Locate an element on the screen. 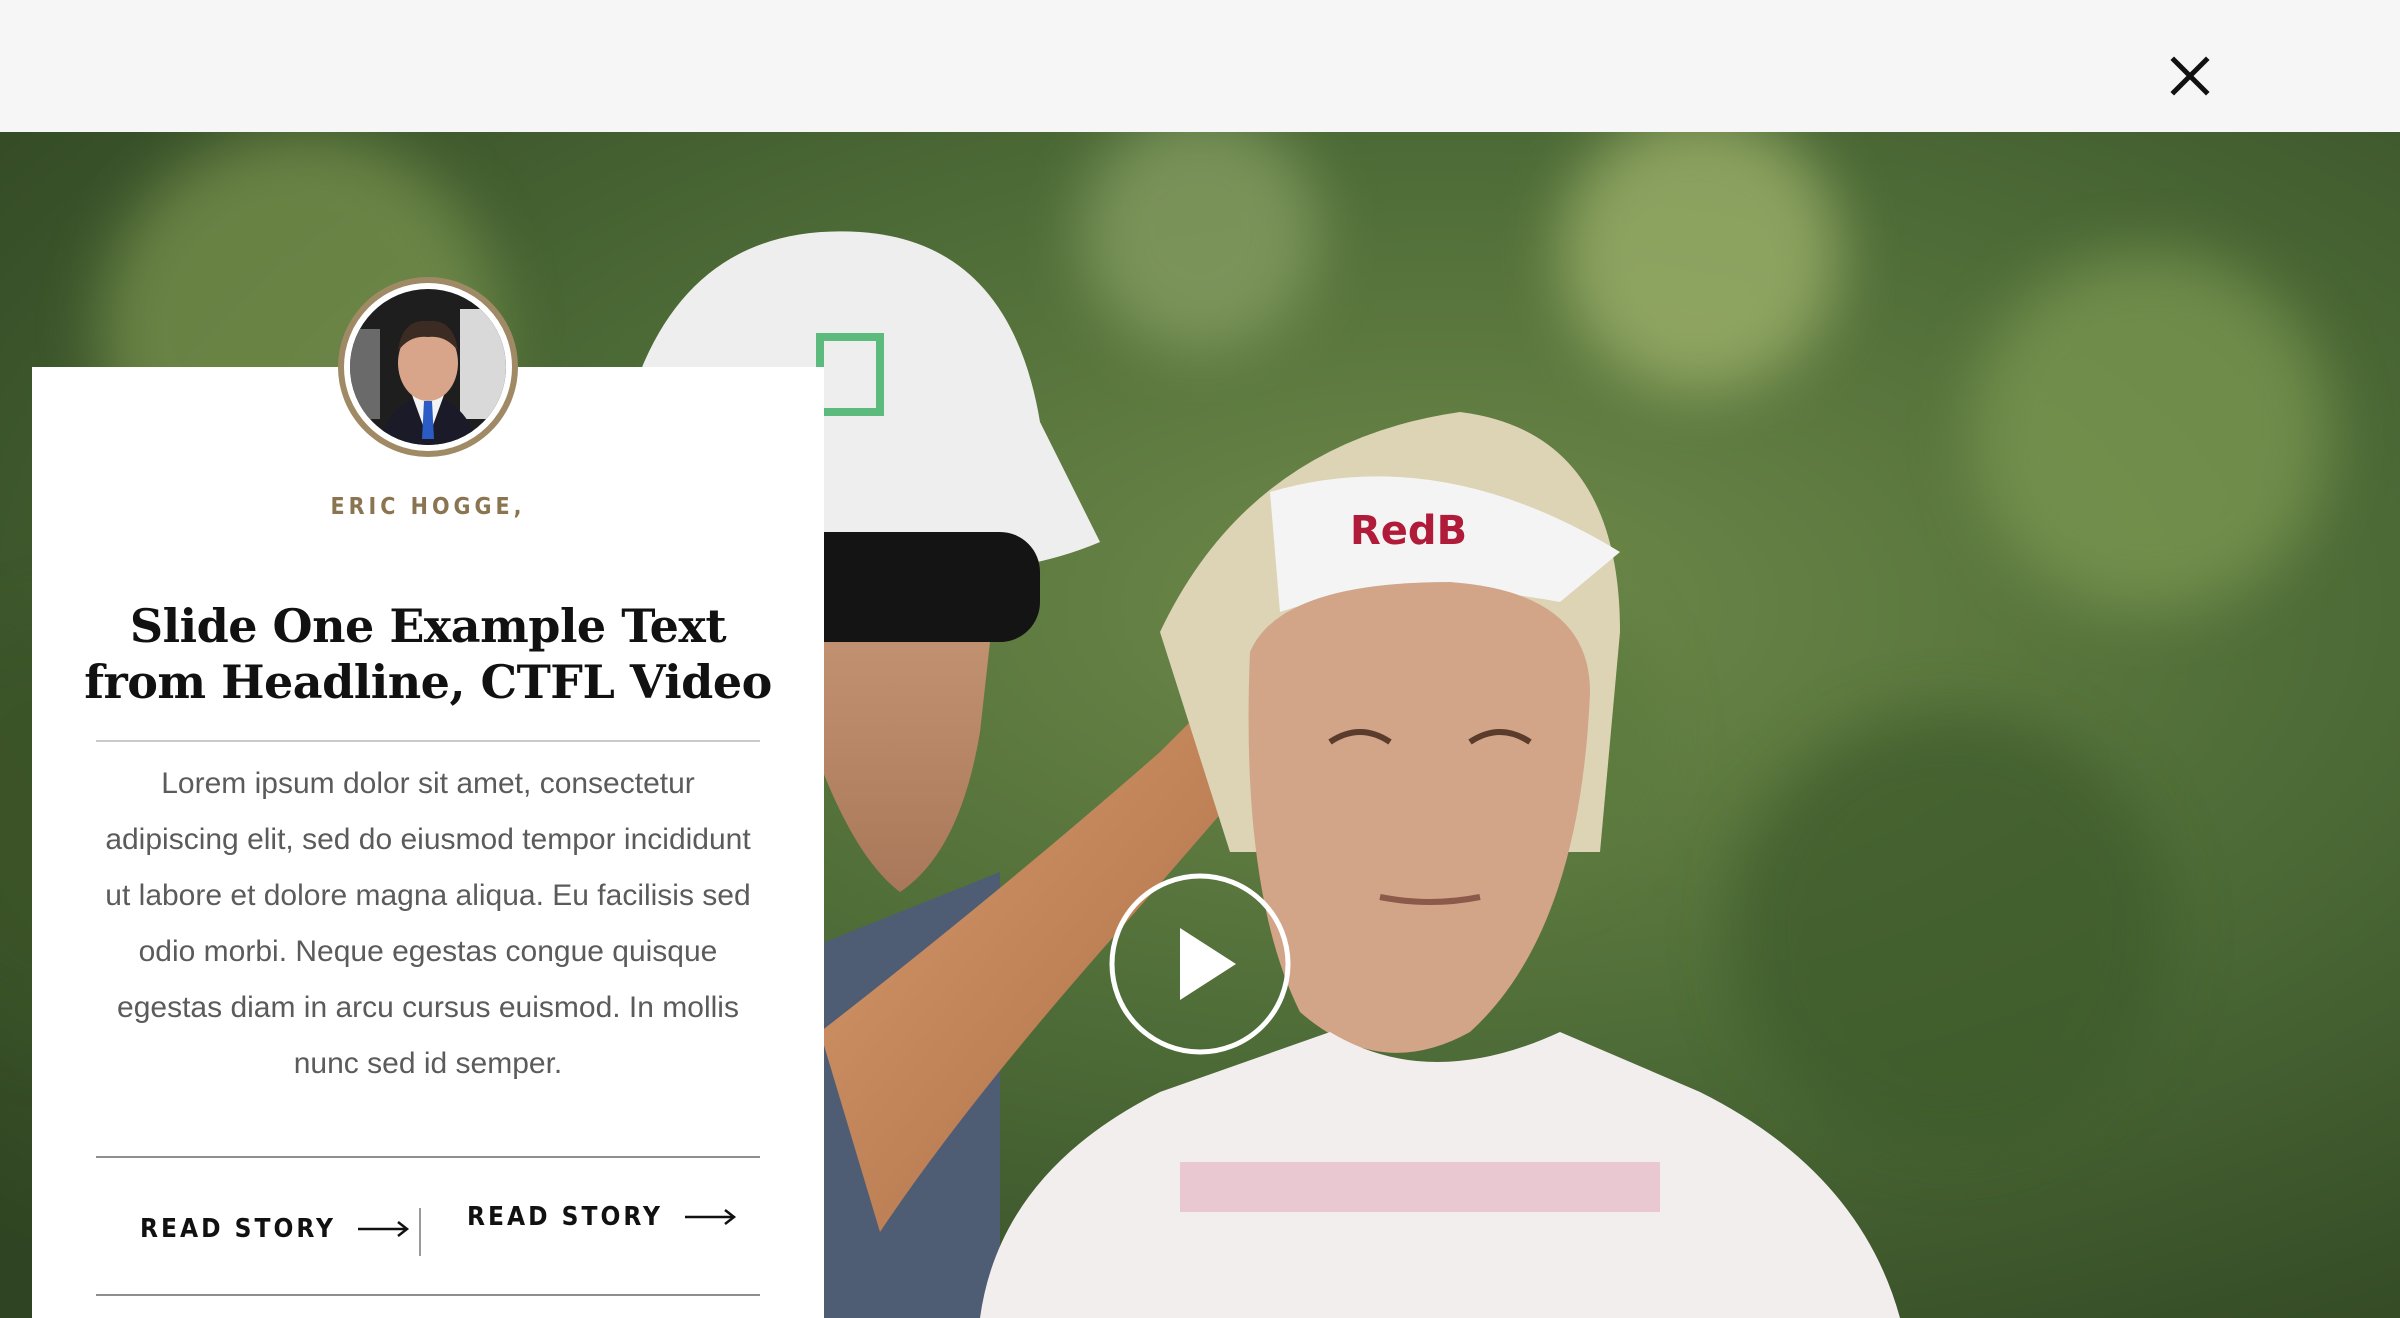 This screenshot has width=2400, height=1318. read-story-link-right: READ STORY is located at coordinates (602, 1217).